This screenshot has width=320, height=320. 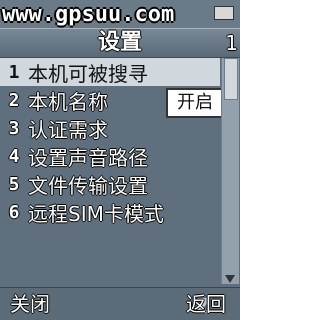 What do you see at coordinates (110, 128) in the screenshot?
I see `list-item: 3 认证需求` at bounding box center [110, 128].